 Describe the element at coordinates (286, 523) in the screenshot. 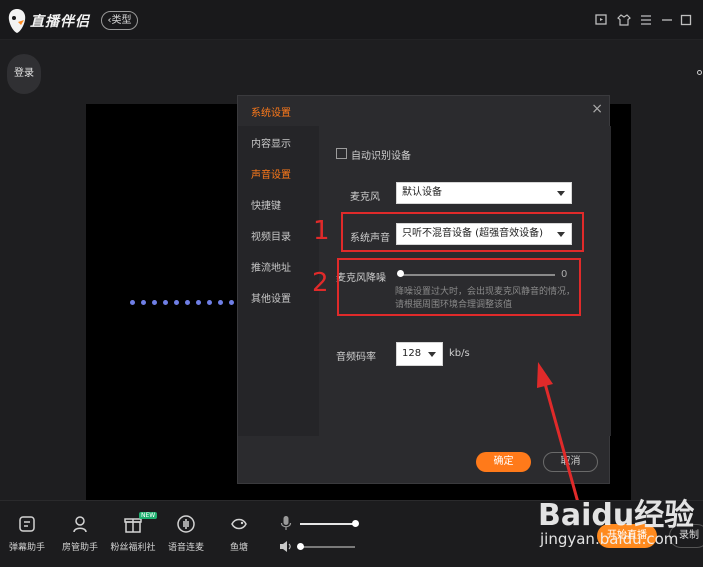

I see `microphone-icon` at that location.